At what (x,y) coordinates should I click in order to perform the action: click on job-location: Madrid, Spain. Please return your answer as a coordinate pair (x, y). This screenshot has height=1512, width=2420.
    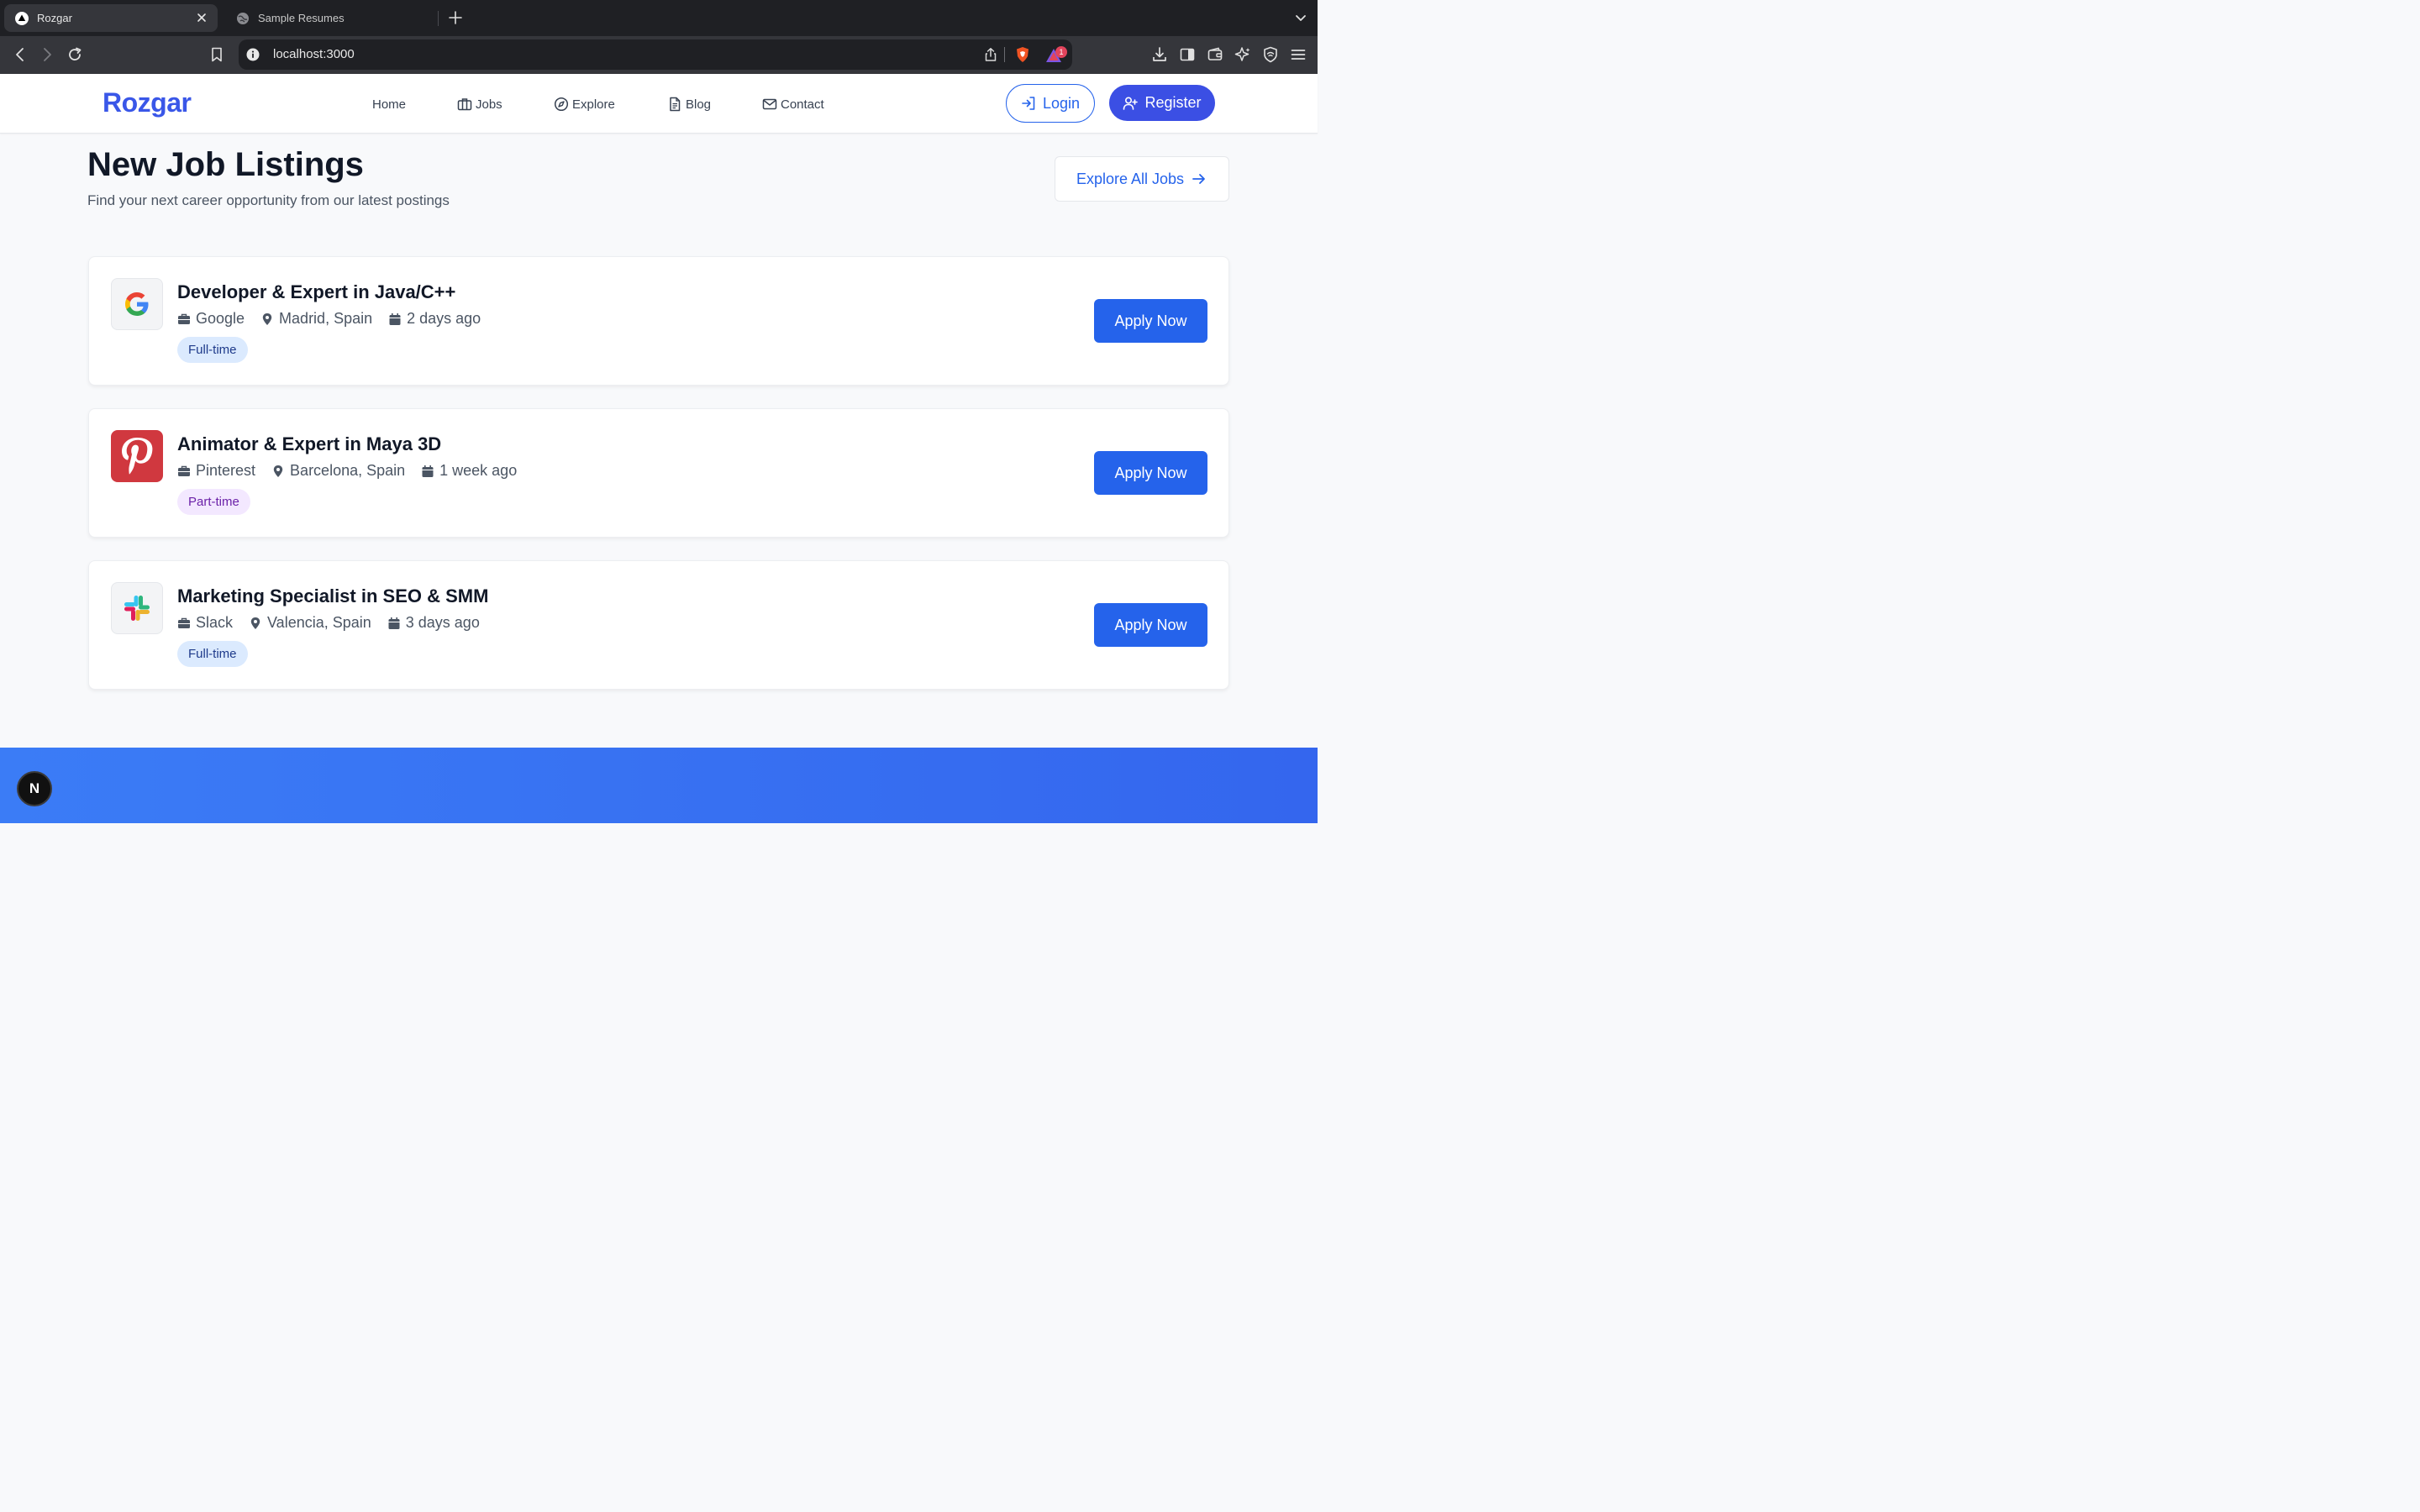
    Looking at the image, I should click on (316, 319).